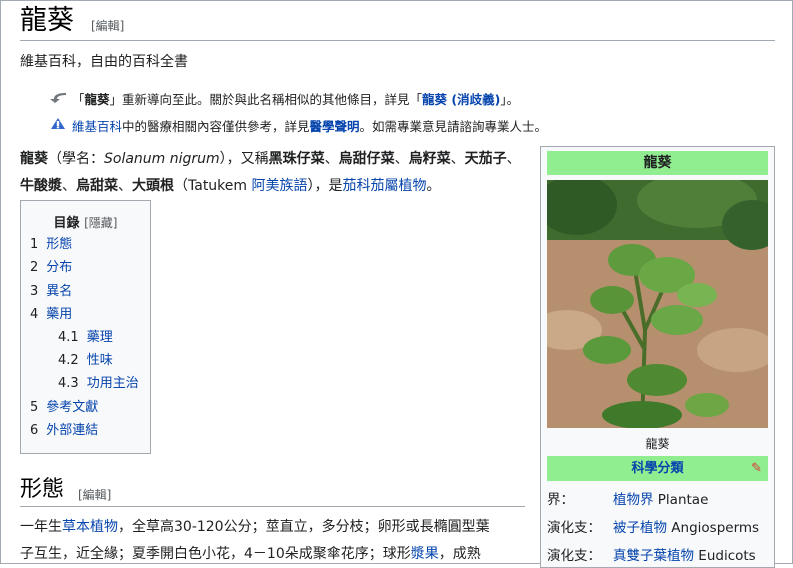 The image size is (793, 568). I want to click on section-edit-link: [編輯], so click(94, 494).